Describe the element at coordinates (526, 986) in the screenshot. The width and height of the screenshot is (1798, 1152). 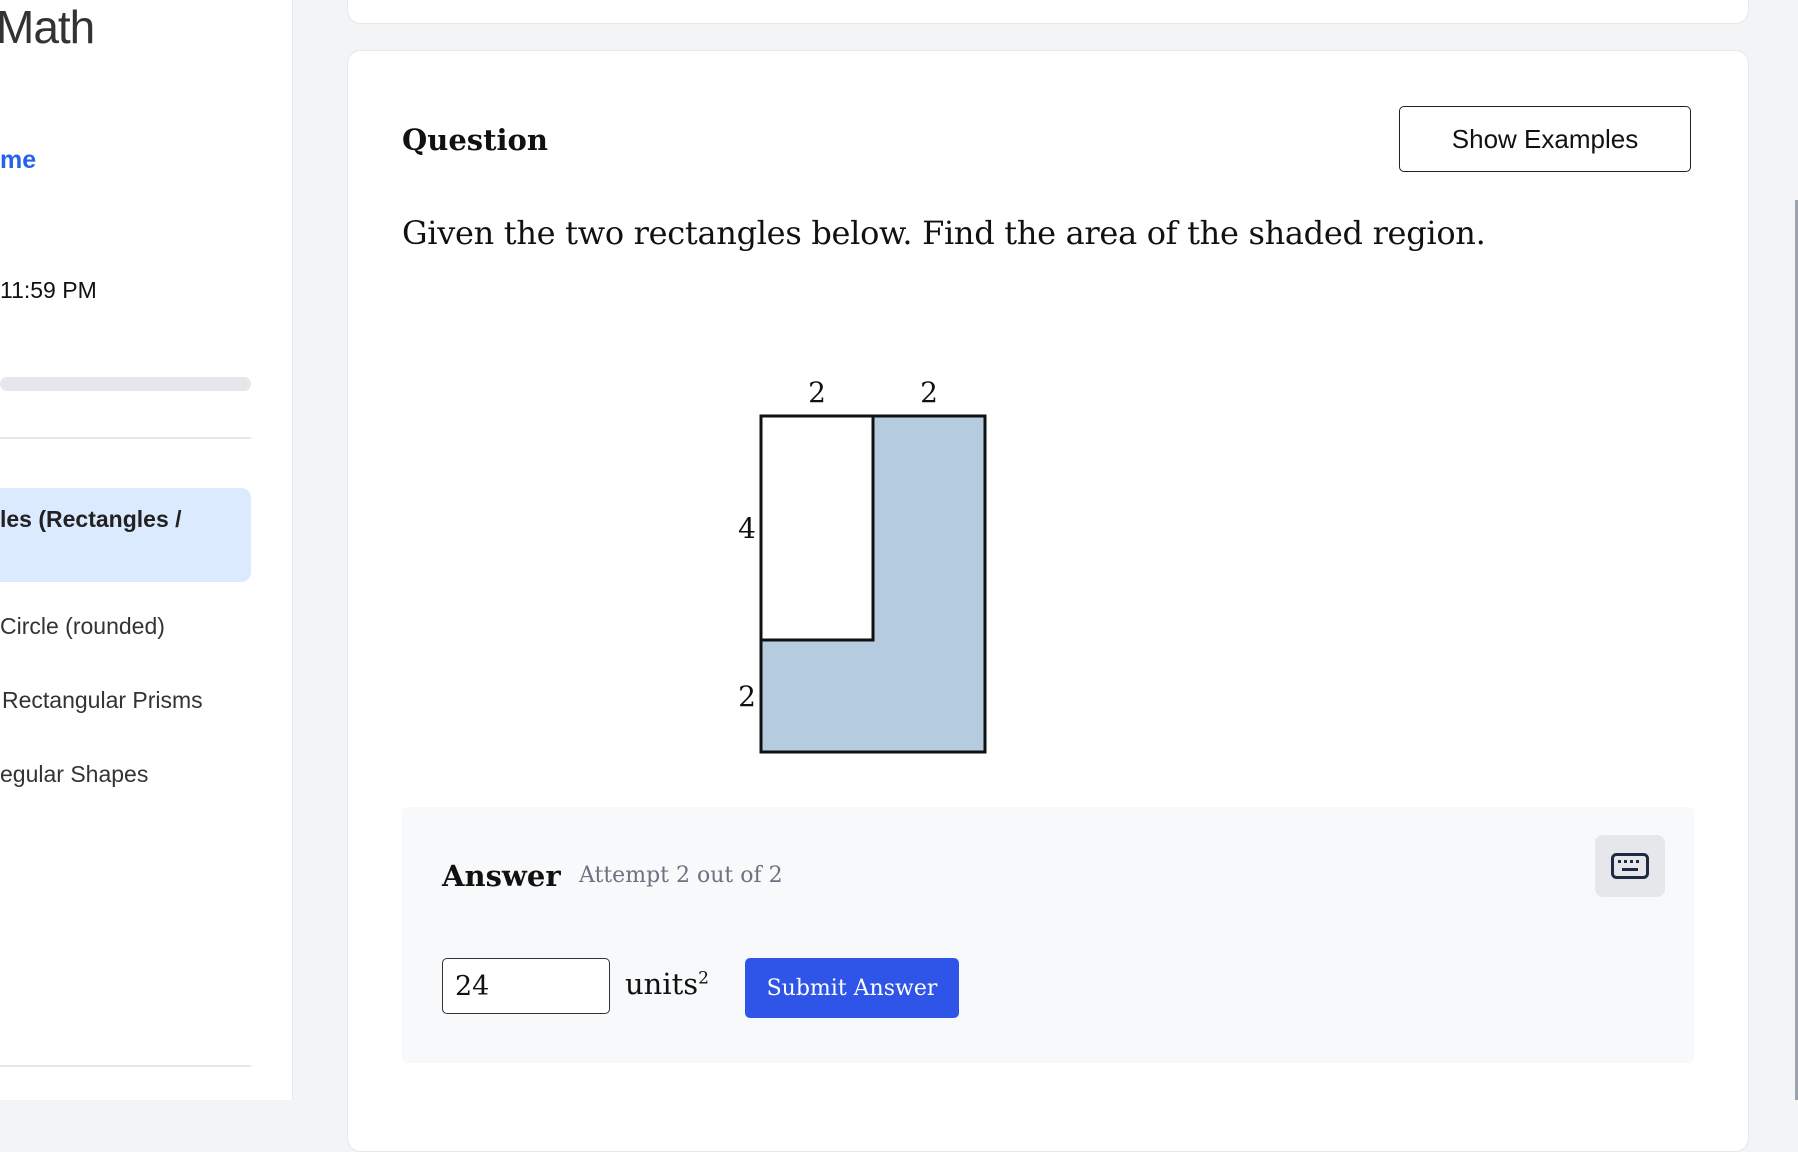
I see `answer-input` at that location.